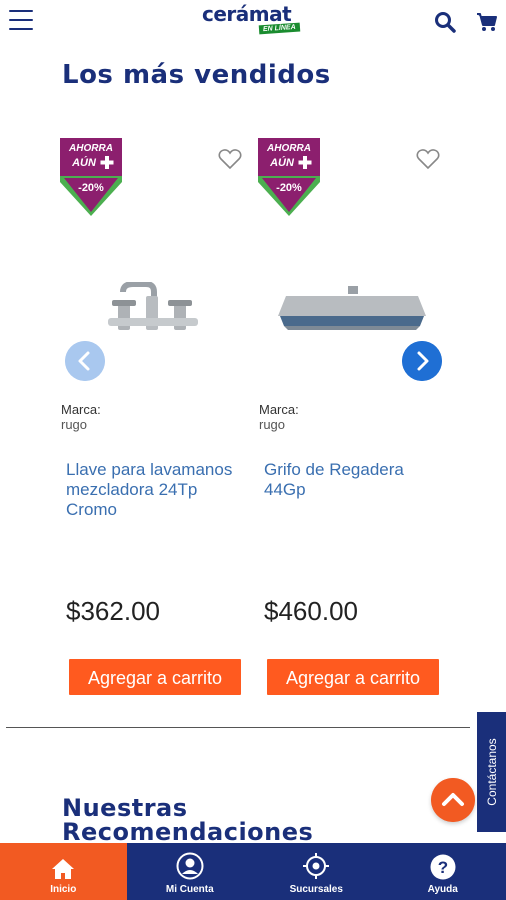 The width and height of the screenshot is (506, 900). What do you see at coordinates (422, 361) in the screenshot?
I see `carousel-next-button` at bounding box center [422, 361].